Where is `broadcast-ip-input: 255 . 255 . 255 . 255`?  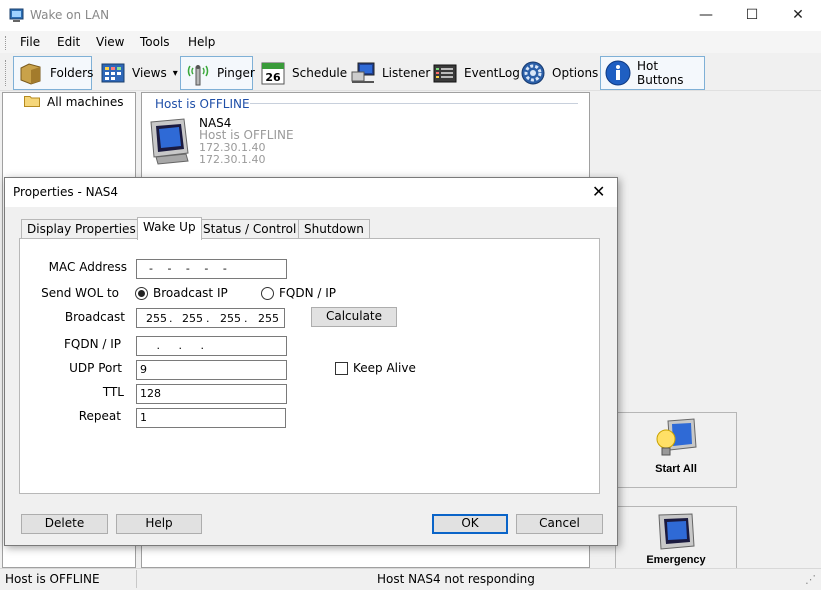
broadcast-ip-input: 255 . 255 . 255 . 255 is located at coordinates (210, 318).